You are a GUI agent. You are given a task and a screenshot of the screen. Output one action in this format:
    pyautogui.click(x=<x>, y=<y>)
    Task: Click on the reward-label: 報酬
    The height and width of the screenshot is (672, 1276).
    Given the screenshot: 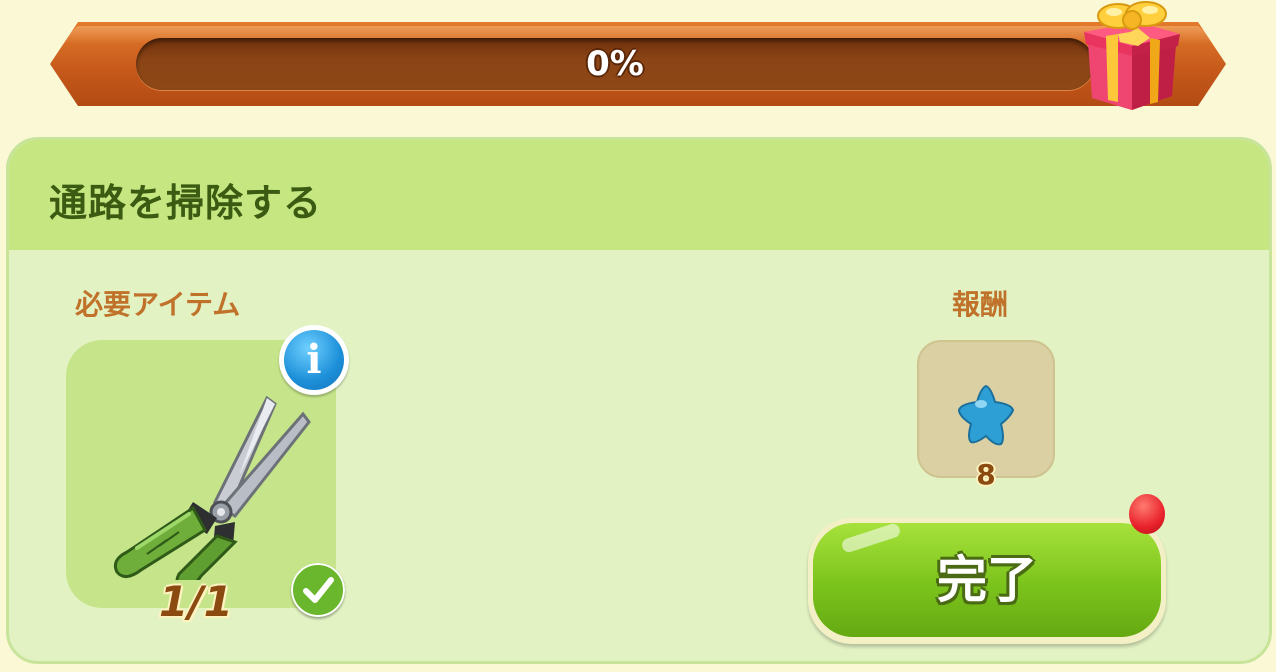 What is the action you would take?
    pyautogui.click(x=980, y=304)
    